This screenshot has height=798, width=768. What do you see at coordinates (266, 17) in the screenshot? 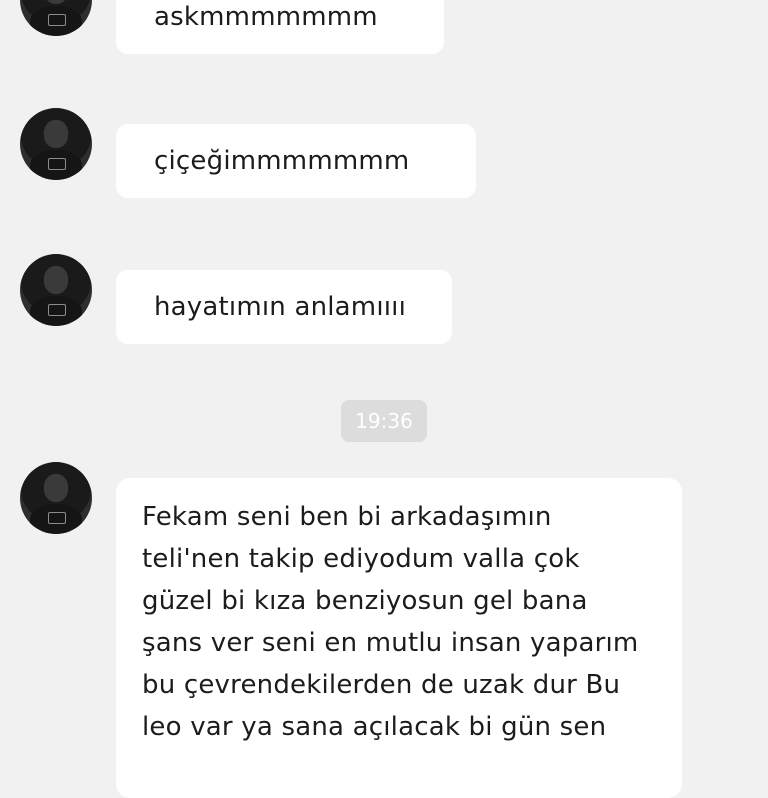
I see `message-text: askmmmmmmm` at bounding box center [266, 17].